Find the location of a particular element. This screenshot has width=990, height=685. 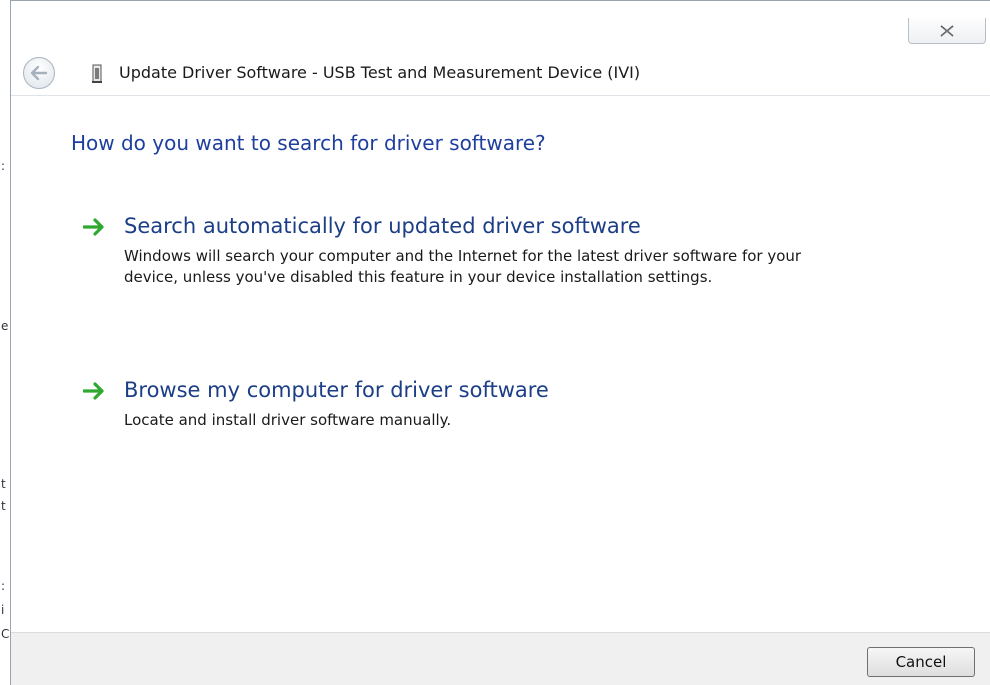

background-window-edge: : e t t : i C is located at coordinates (5, 342).